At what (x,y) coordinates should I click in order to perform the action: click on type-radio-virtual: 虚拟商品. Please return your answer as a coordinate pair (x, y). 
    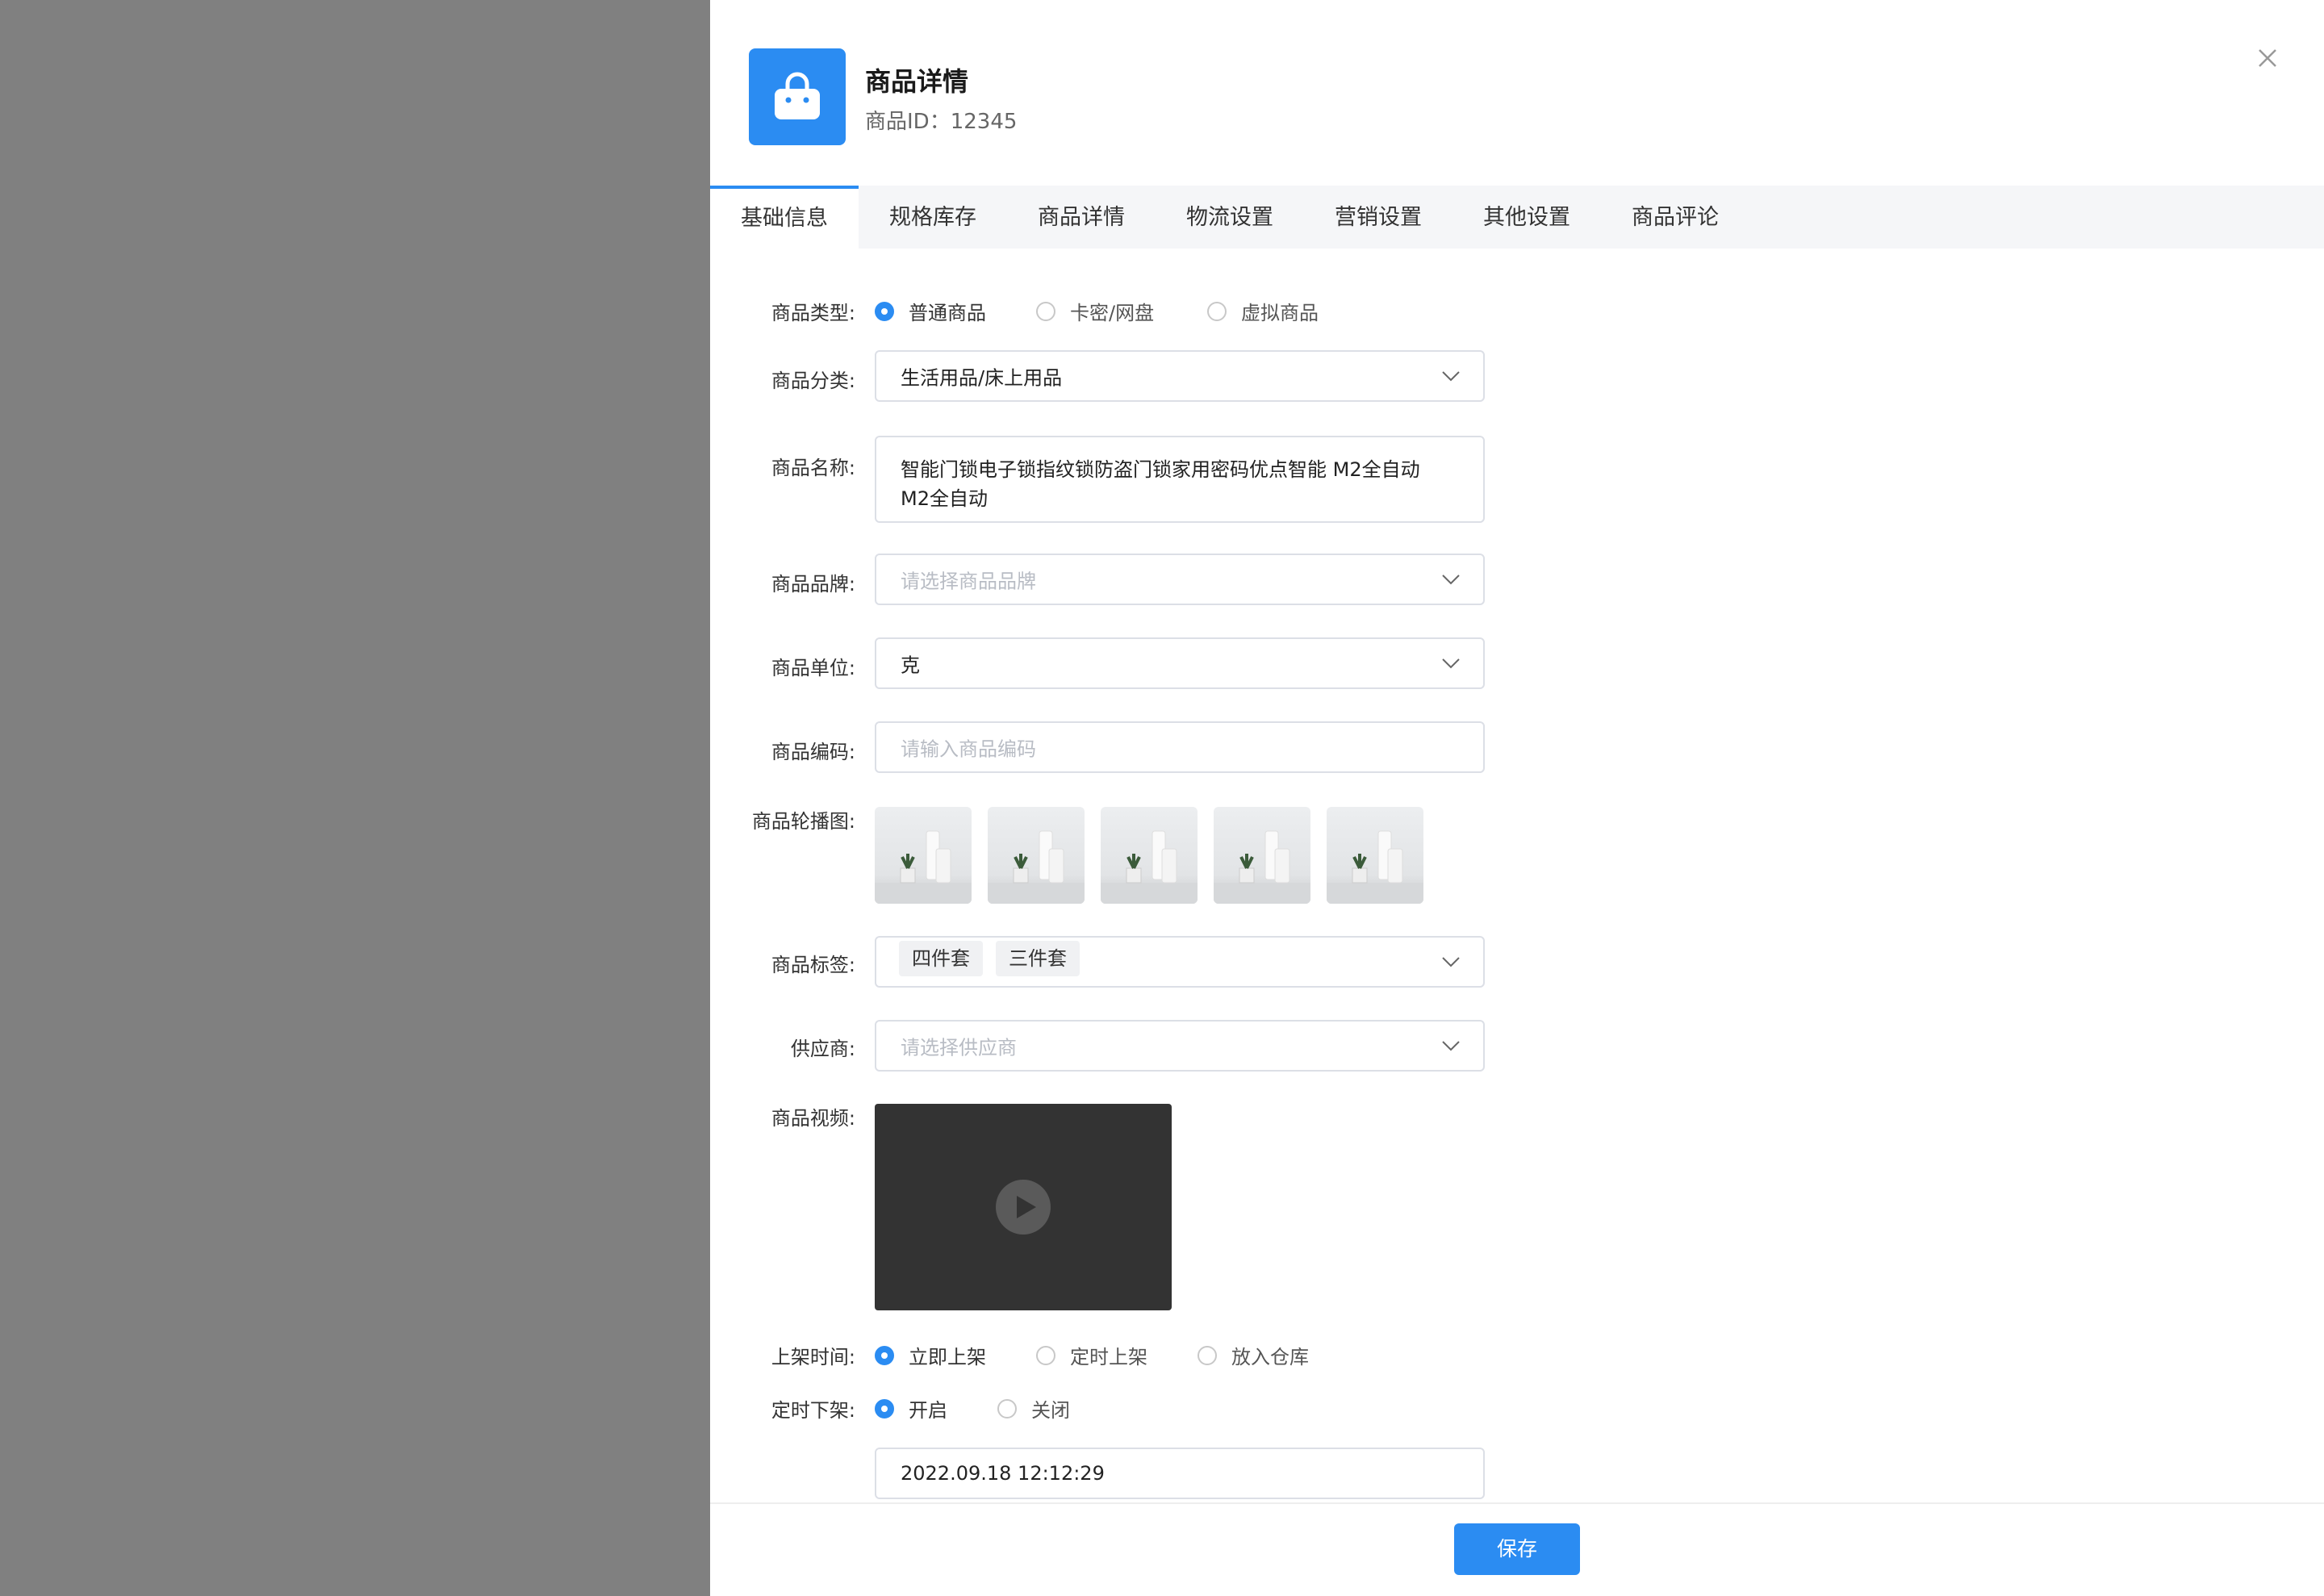
    Looking at the image, I should click on (1263, 311).